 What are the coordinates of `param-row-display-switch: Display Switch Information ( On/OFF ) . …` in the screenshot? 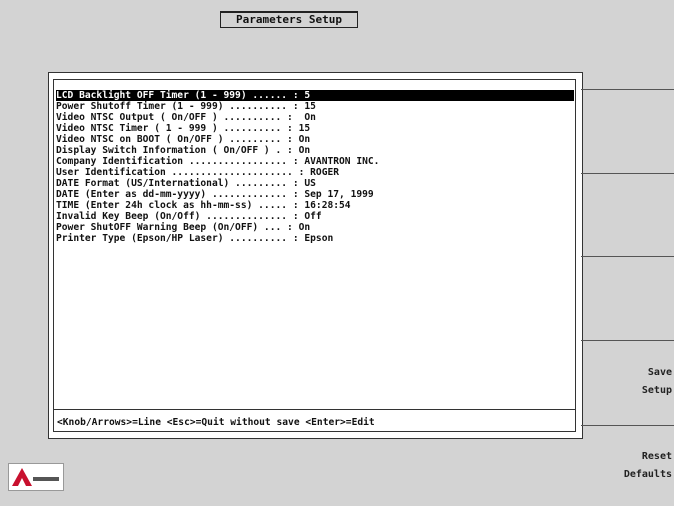 It's located at (183, 150).